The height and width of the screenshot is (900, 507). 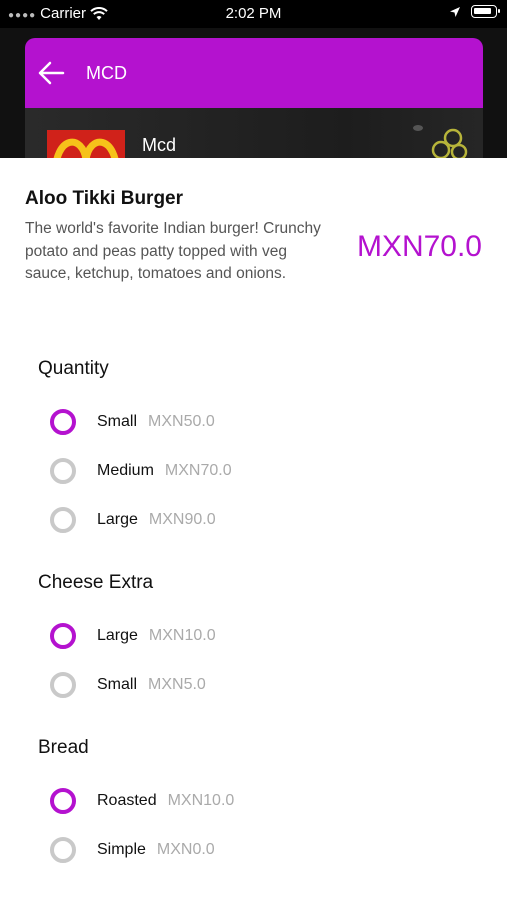 I want to click on item-price: MXN70.0, so click(x=419, y=246).